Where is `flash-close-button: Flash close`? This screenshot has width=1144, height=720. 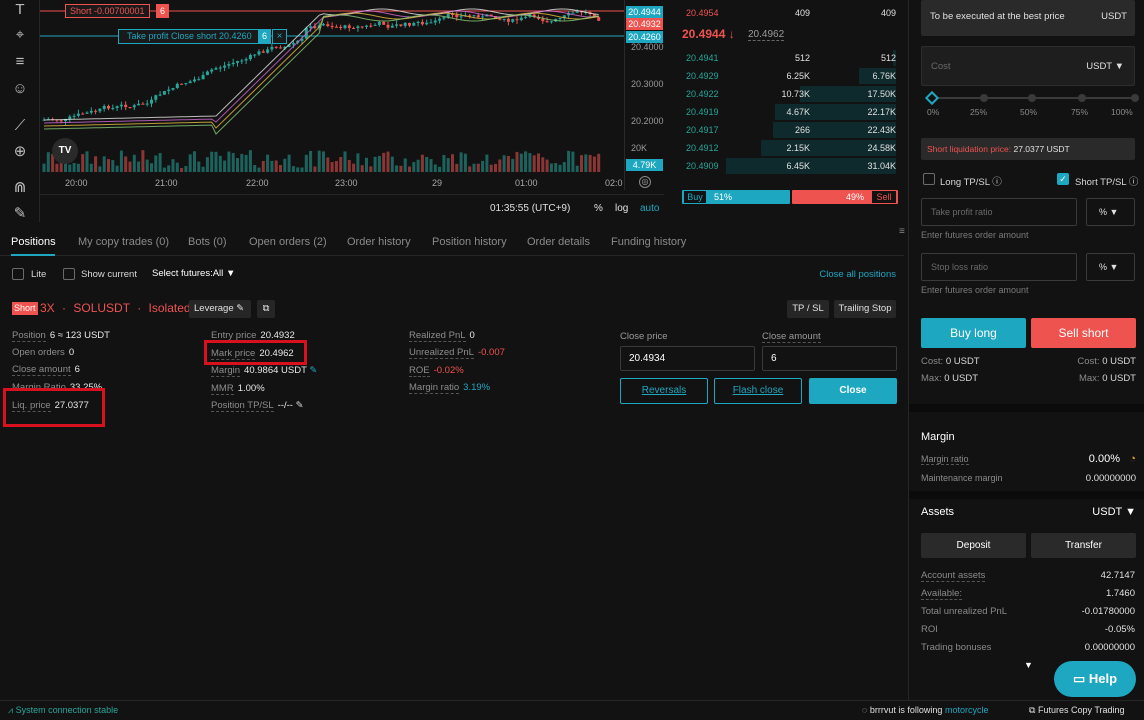
flash-close-button: Flash close is located at coordinates (758, 391).